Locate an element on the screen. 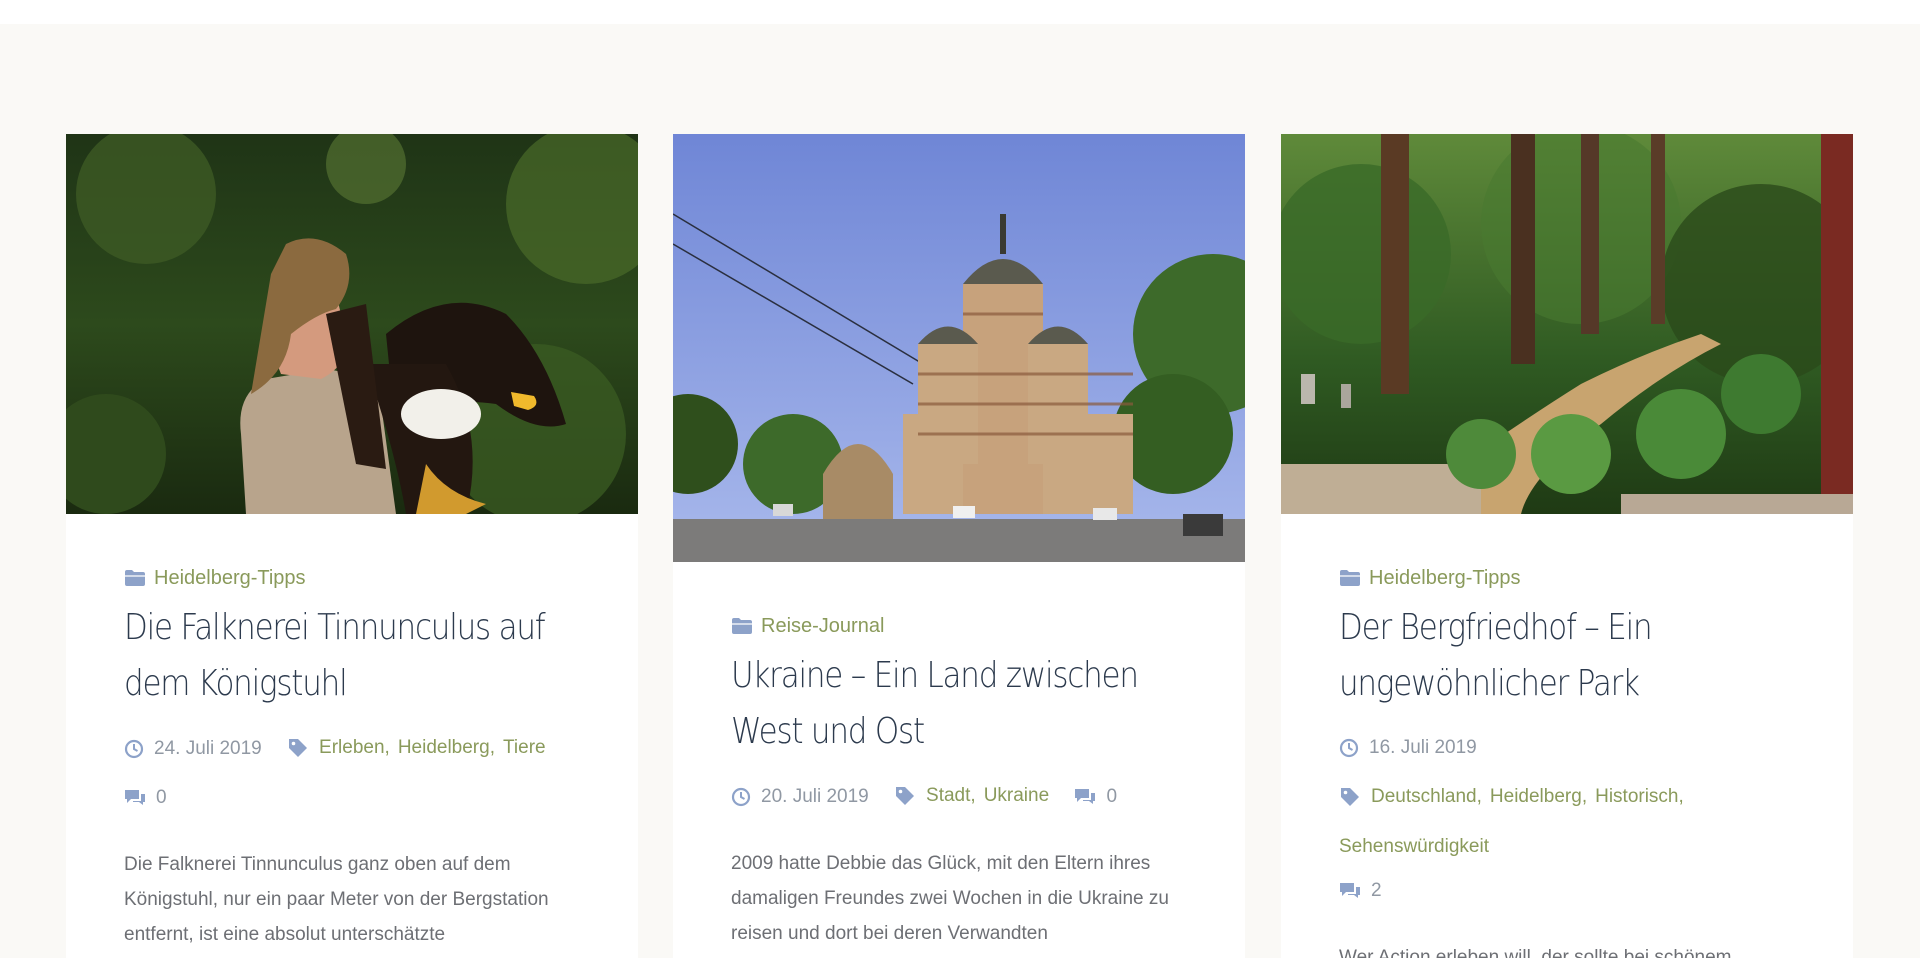 The height and width of the screenshot is (958, 1920). tag-link: Deutschland is located at coordinates (1424, 797).